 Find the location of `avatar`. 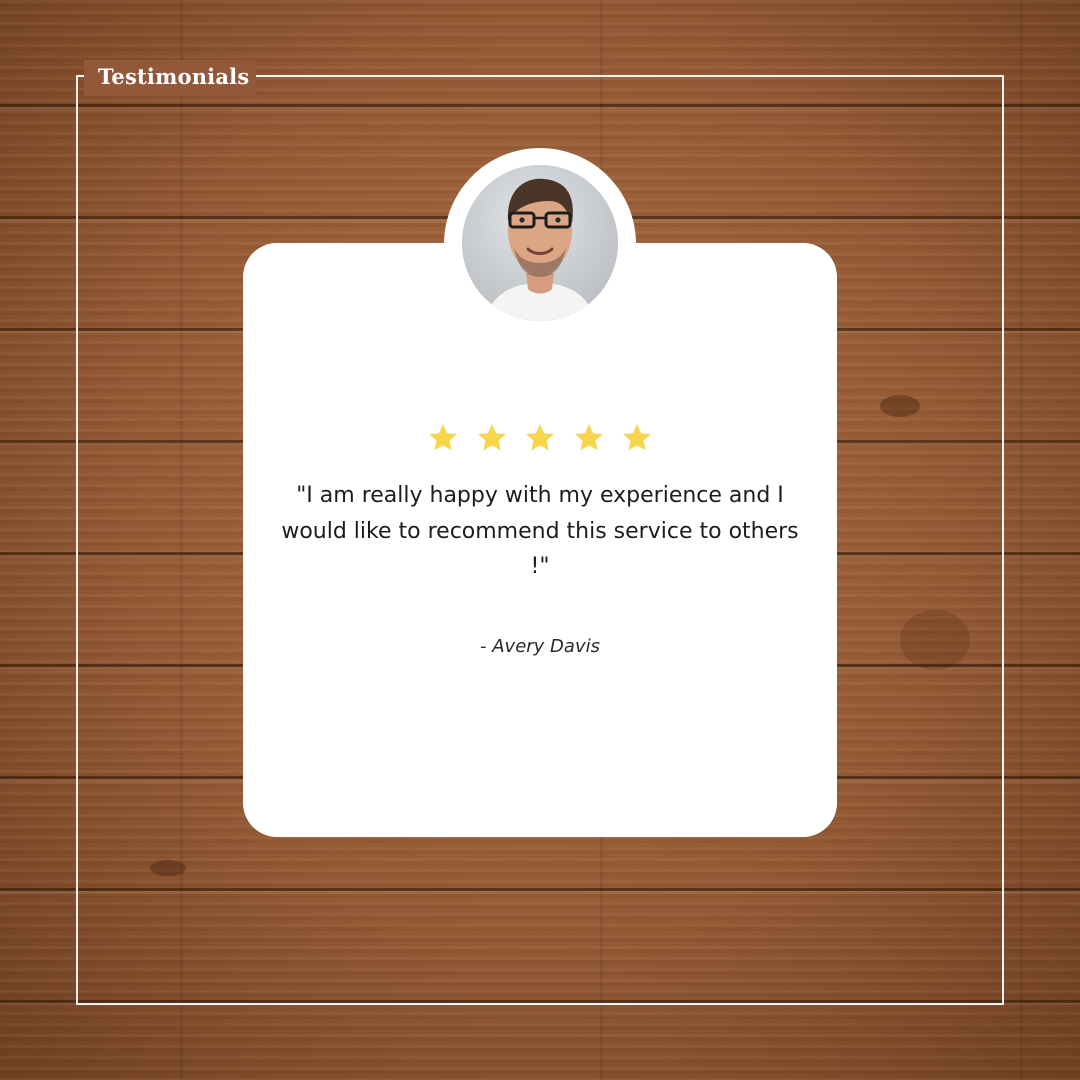

avatar is located at coordinates (540, 243).